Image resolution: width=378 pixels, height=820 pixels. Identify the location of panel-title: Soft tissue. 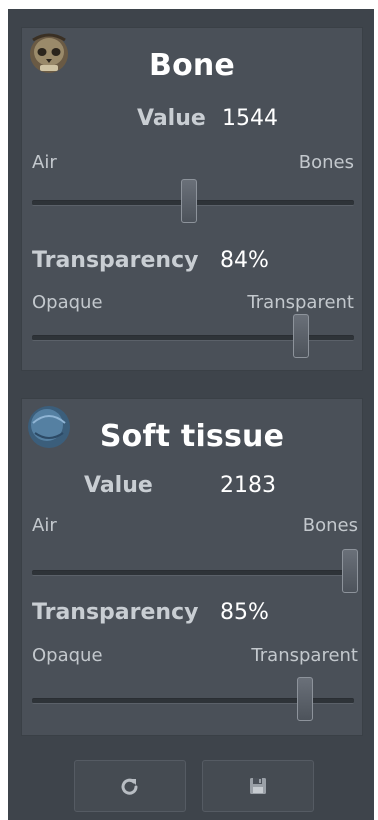
(192, 436).